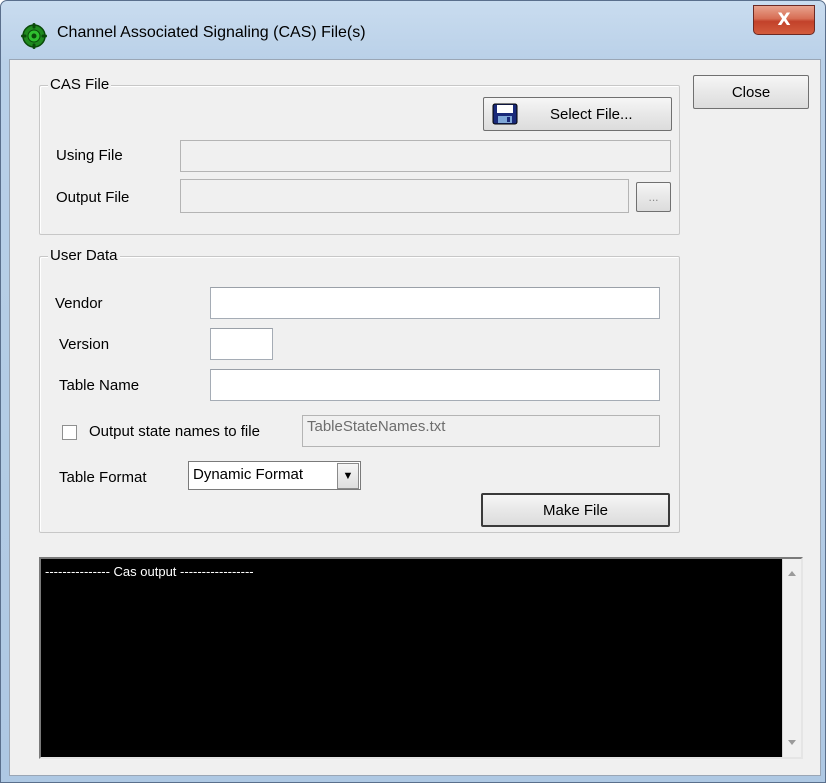 The width and height of the screenshot is (826, 783). I want to click on make-file-label: Make File, so click(575, 510).